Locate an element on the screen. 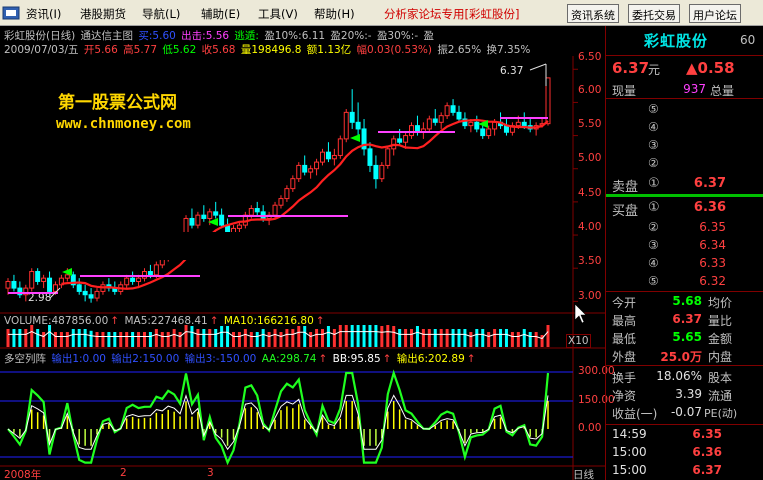  news-system-button: 资讯系统 is located at coordinates (593, 13).